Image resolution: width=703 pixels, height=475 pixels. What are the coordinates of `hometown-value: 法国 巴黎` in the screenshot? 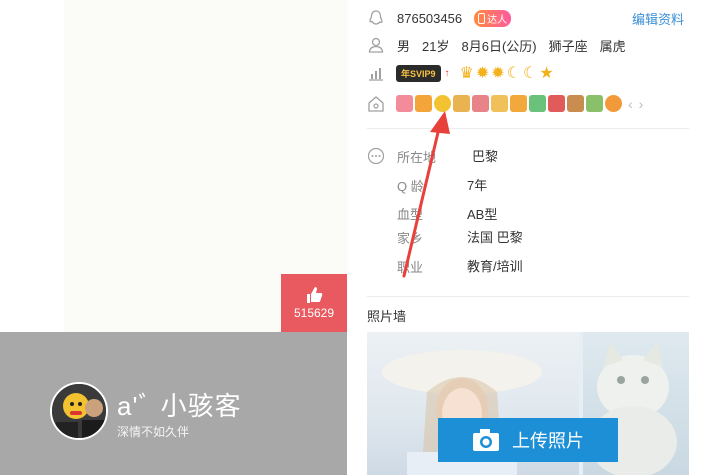 It's located at (495, 237).